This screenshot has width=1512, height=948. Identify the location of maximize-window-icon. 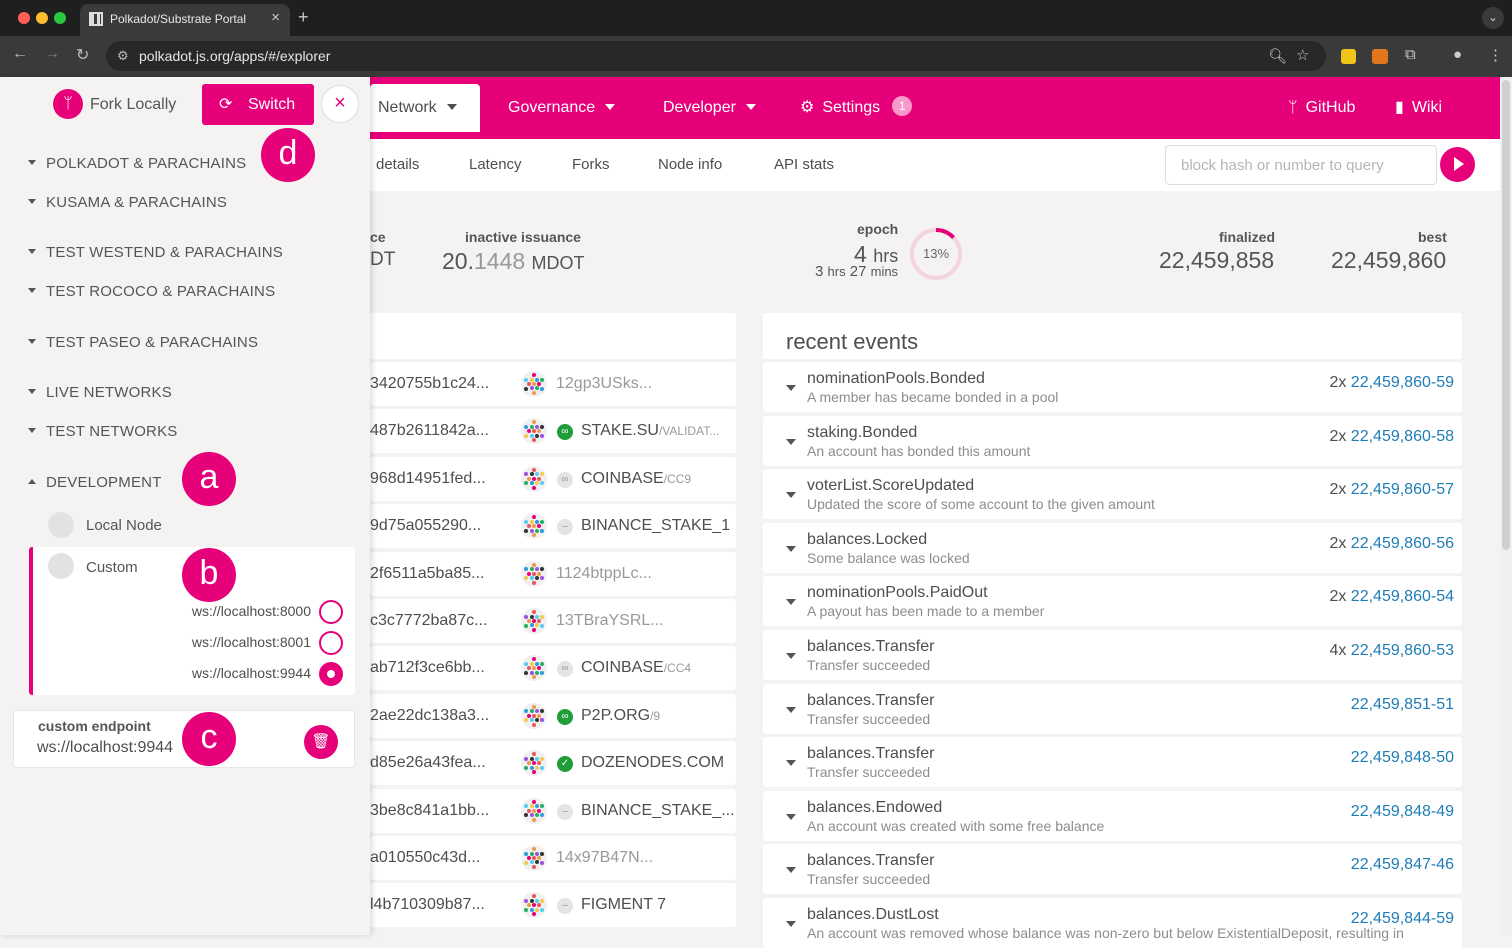
(60, 18).